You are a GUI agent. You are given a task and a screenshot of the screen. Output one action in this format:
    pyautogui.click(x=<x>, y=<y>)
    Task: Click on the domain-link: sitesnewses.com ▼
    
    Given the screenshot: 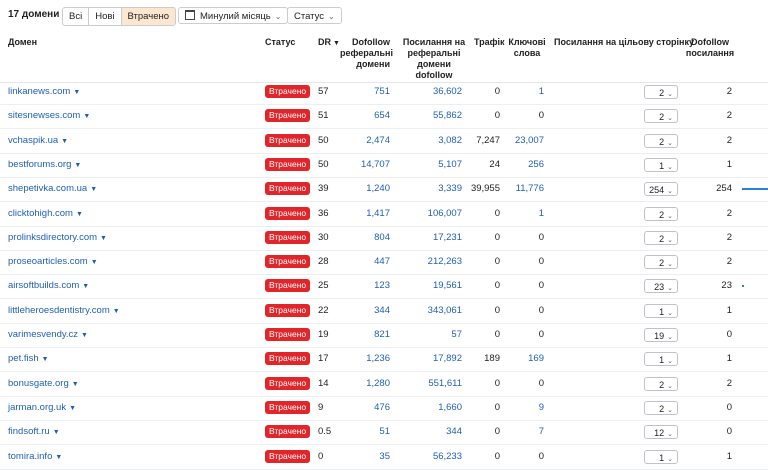 What is the action you would take?
    pyautogui.click(x=49, y=116)
    